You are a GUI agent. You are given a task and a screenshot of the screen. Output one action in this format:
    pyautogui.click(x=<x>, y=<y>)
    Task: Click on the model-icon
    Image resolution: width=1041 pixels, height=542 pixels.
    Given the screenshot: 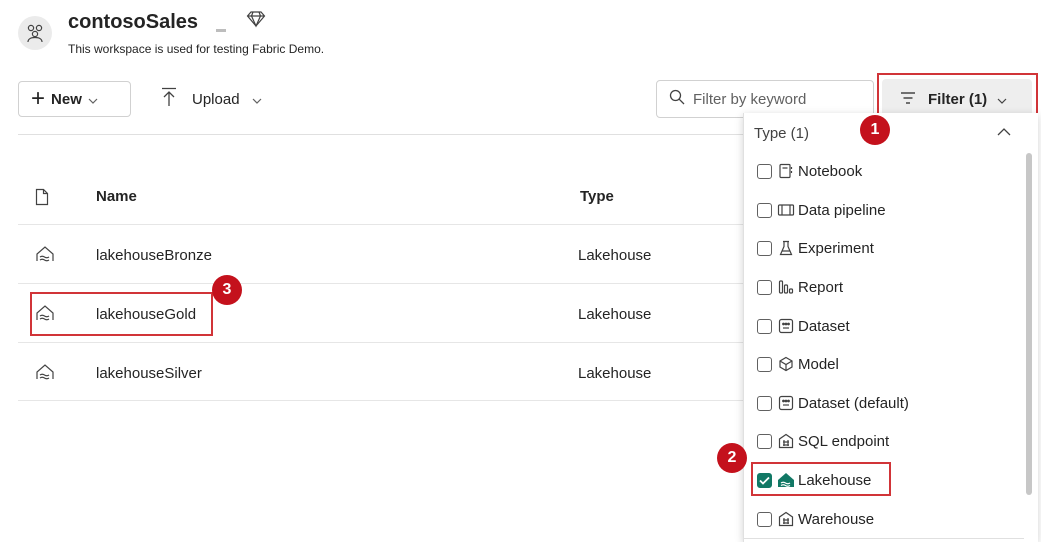 What is the action you would take?
    pyautogui.click(x=786, y=364)
    